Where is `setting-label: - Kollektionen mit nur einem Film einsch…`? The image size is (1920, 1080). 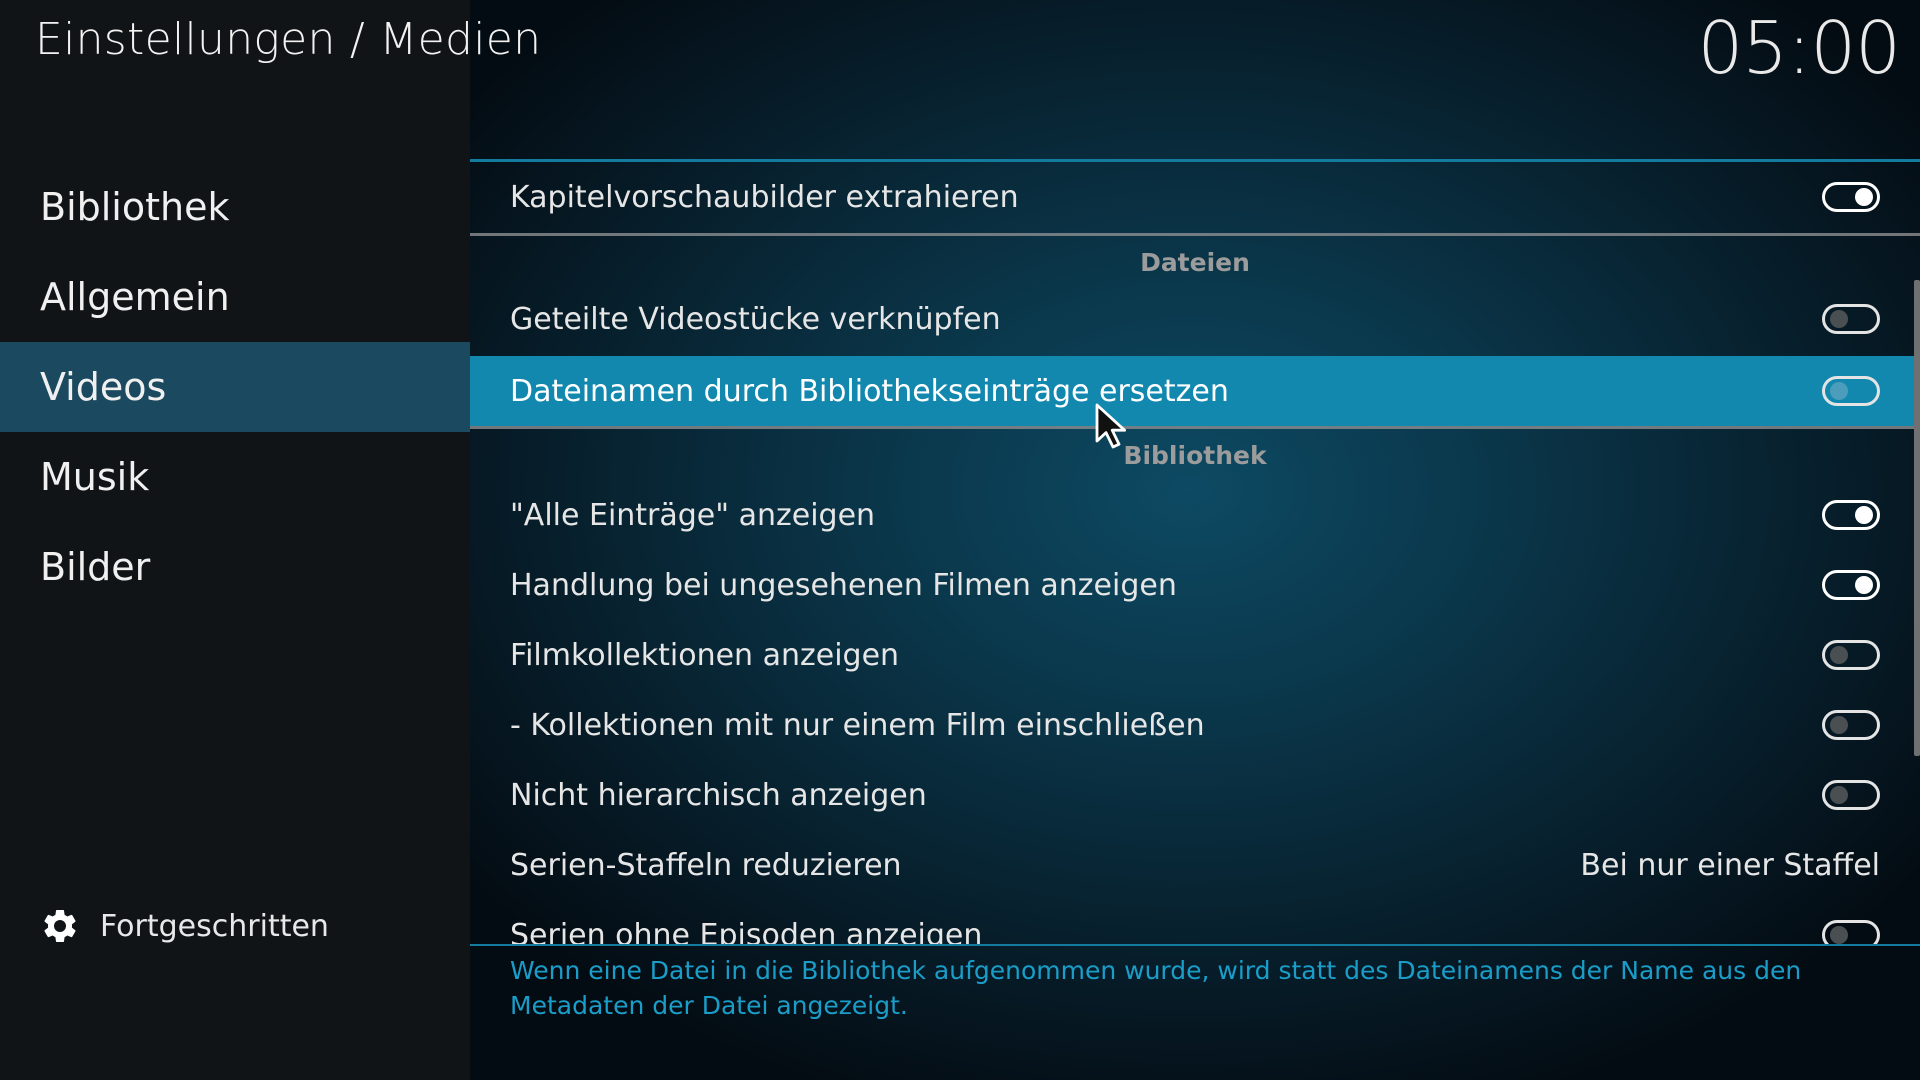 setting-label: - Kollektionen mit nur einem Film einsch… is located at coordinates (857, 725).